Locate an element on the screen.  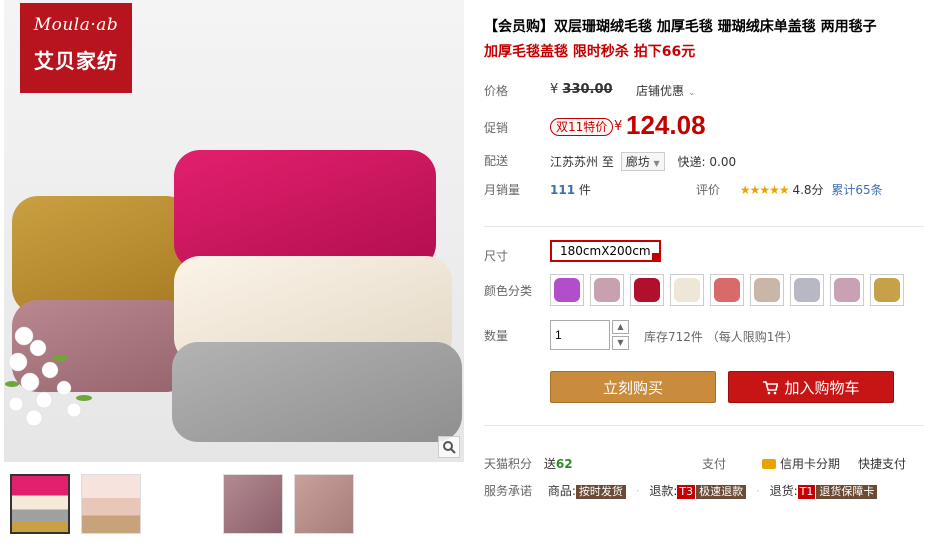
product-title: 【会员购】双层珊瑚绒毛毯 加厚毛毯 珊瑚绒床单盖毯 两用毯子 is located at coordinates (680, 27).